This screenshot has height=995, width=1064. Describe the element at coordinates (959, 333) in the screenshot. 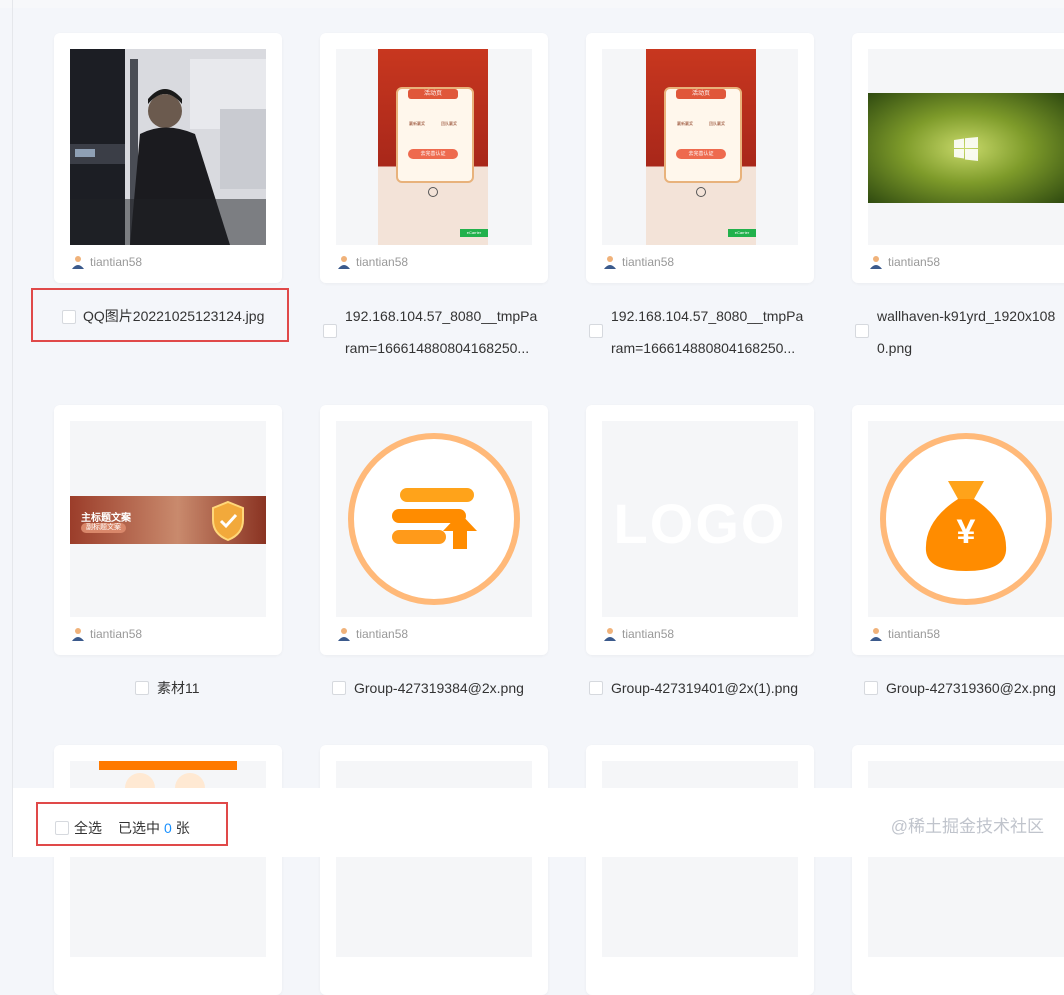

I see `file-name-row: wallhaven-k91yrd_1920x108 0.png` at that location.